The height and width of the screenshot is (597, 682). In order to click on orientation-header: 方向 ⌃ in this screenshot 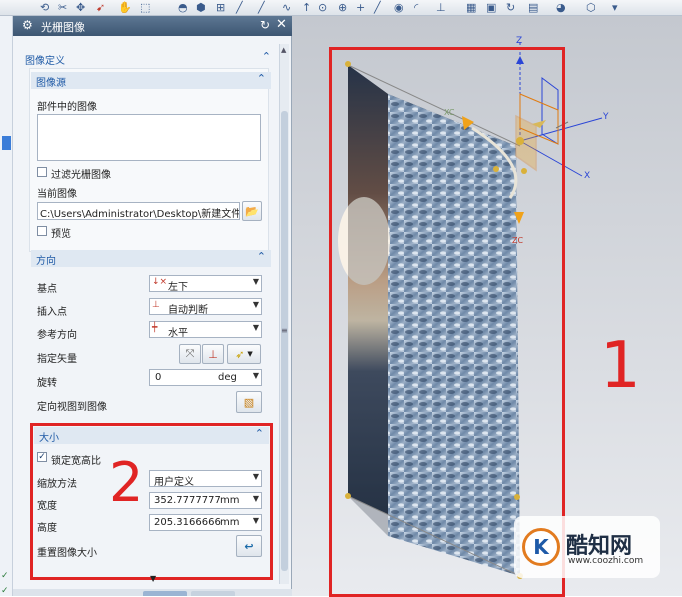, I will do `click(151, 258)`.